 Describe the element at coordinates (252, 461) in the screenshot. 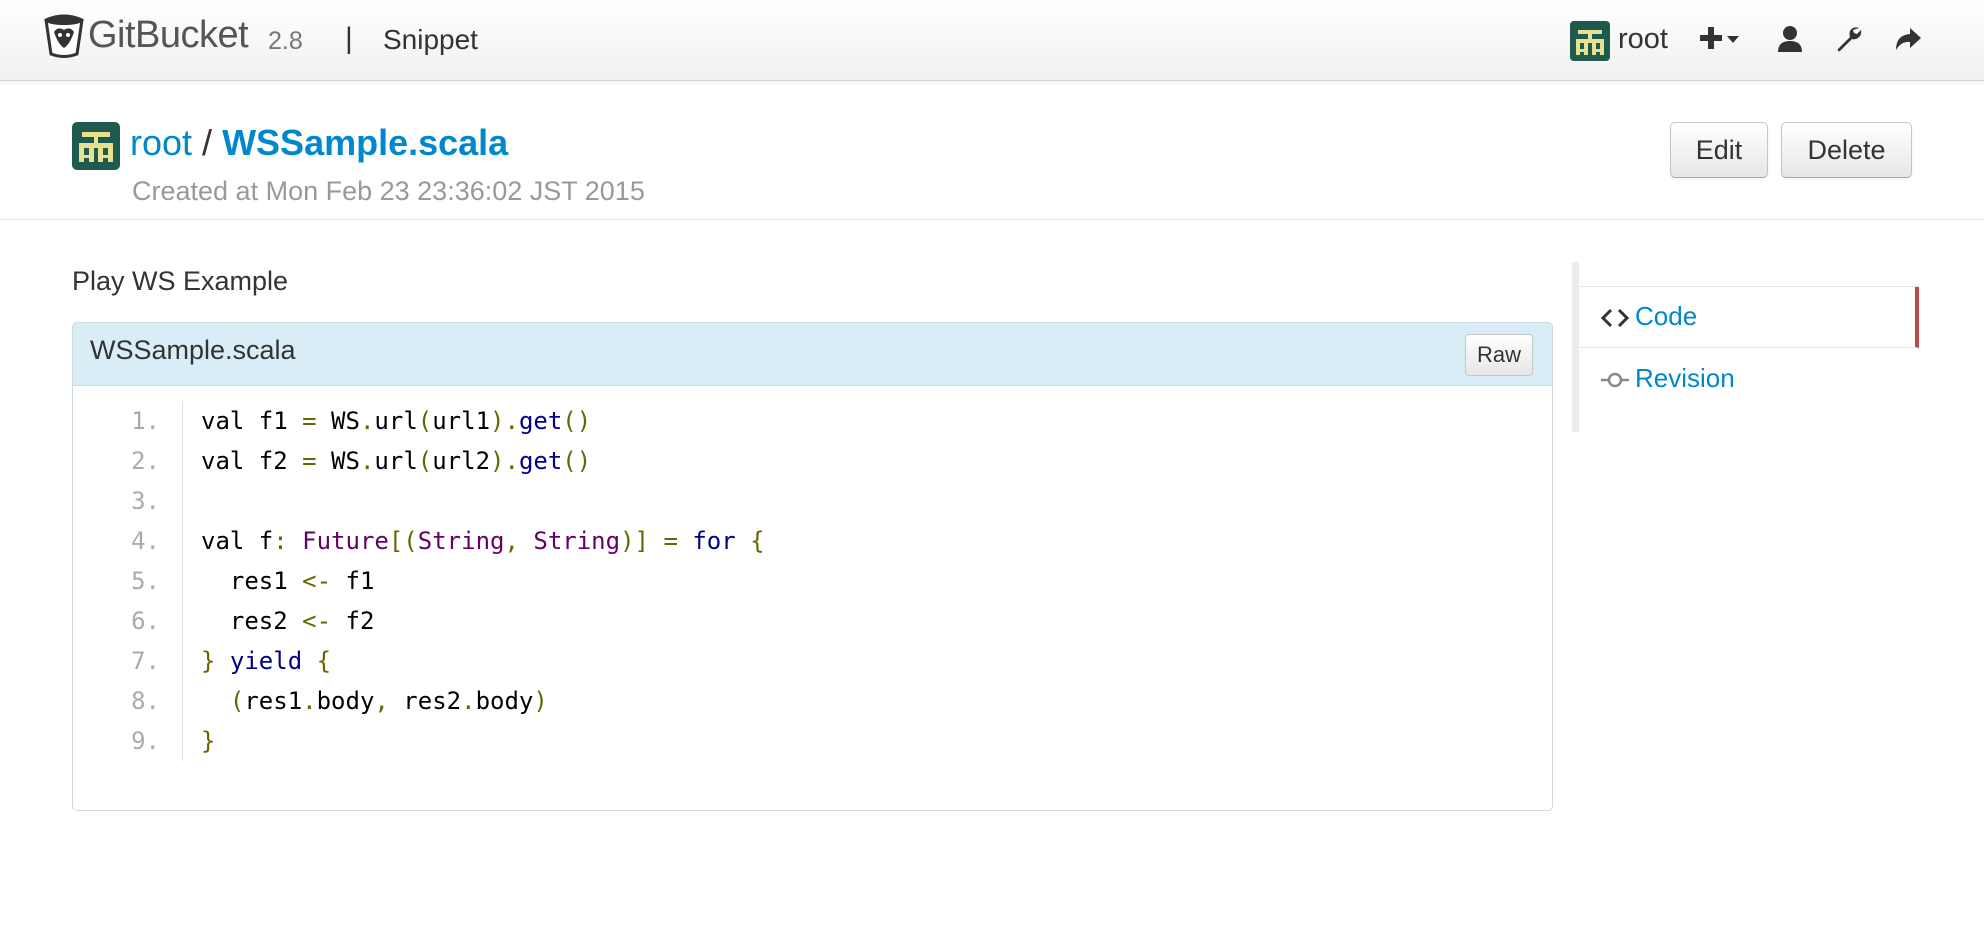

I see `code-token: val f2` at that location.